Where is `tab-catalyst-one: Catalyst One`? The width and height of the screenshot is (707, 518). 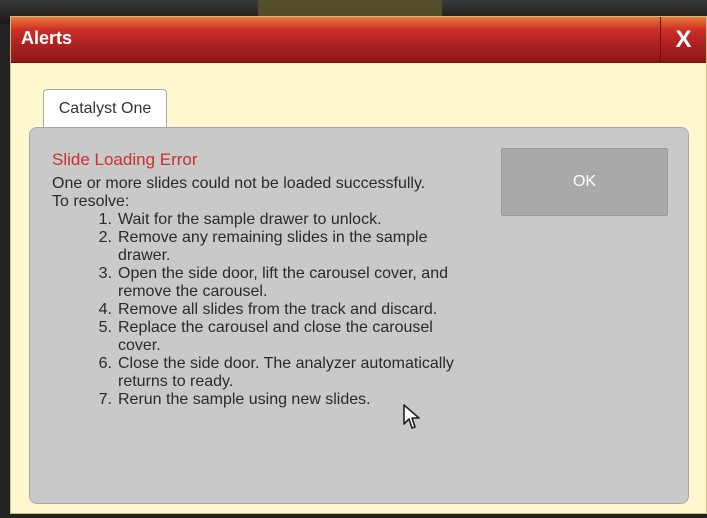
tab-catalyst-one: Catalyst One is located at coordinates (105, 108).